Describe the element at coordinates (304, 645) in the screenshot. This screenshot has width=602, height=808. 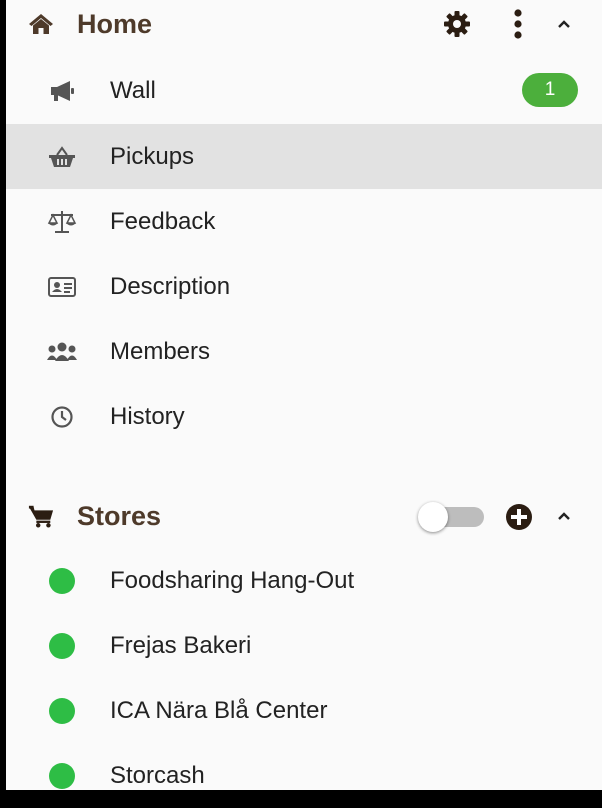
I see `store-item: Frejas Bakeri` at that location.